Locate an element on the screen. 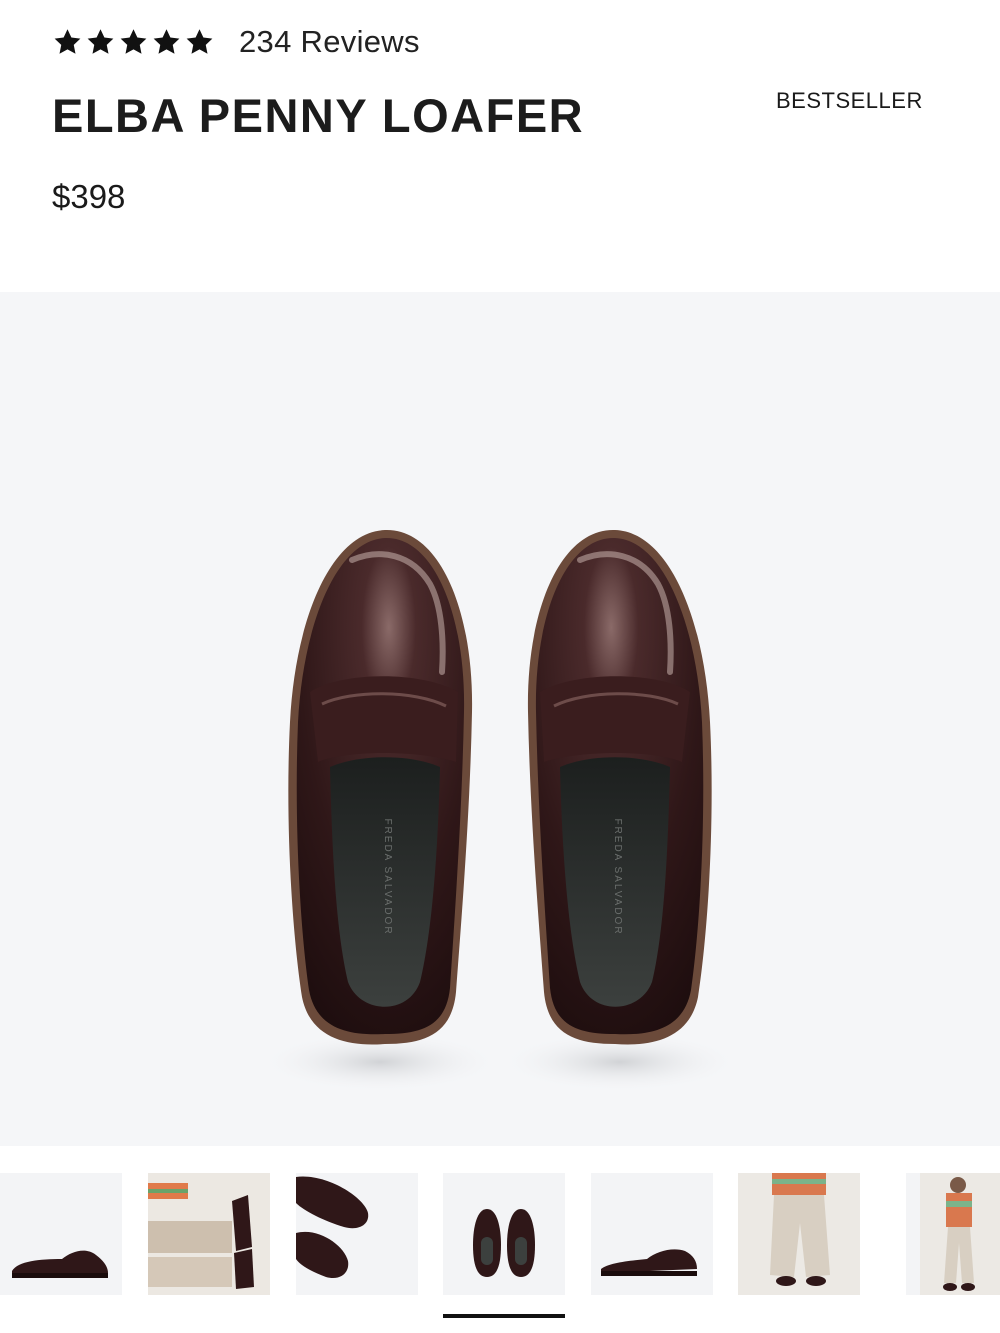 The image size is (1000, 1333). product-title: ELBA PENNY LOAFER is located at coordinates (318, 115).